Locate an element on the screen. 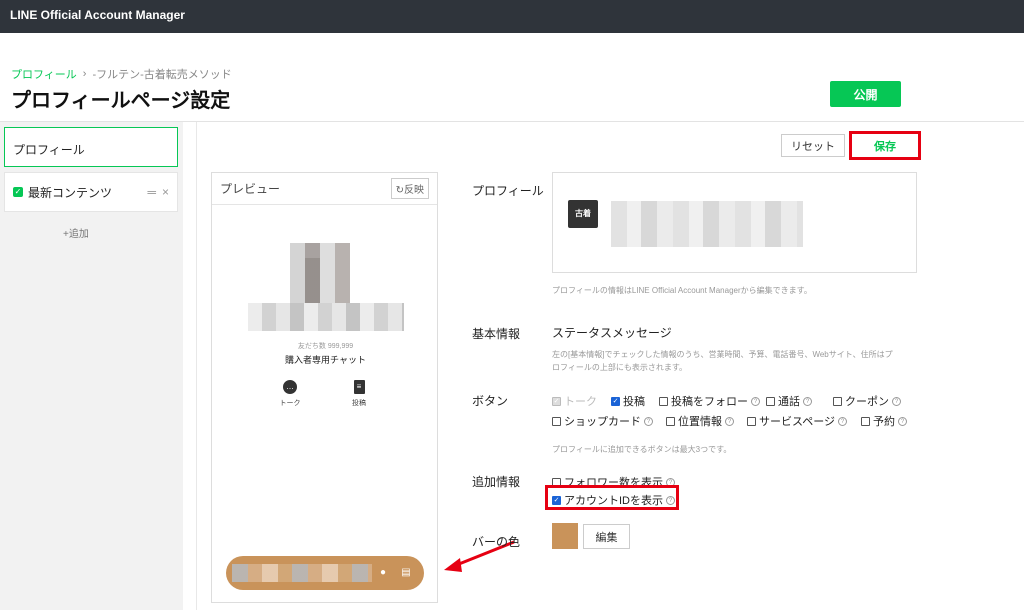  save-button: 保存 is located at coordinates (885, 145).